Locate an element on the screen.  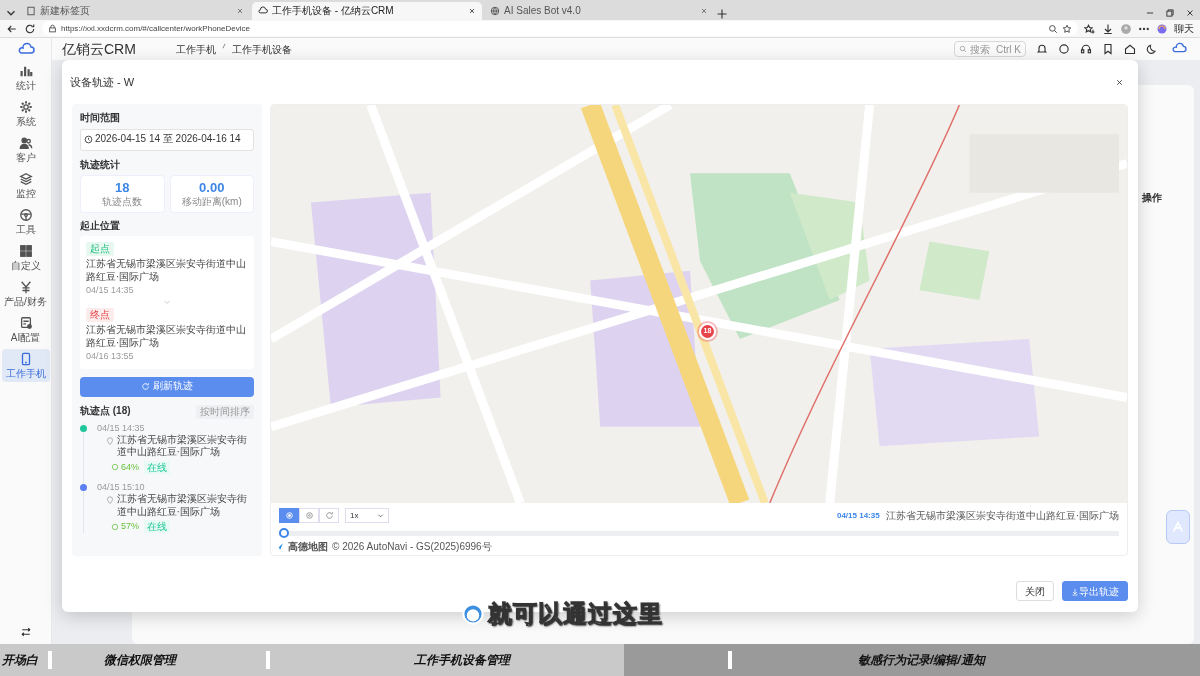
time-text: 04/15 15:10 is located at coordinates (121, 487).